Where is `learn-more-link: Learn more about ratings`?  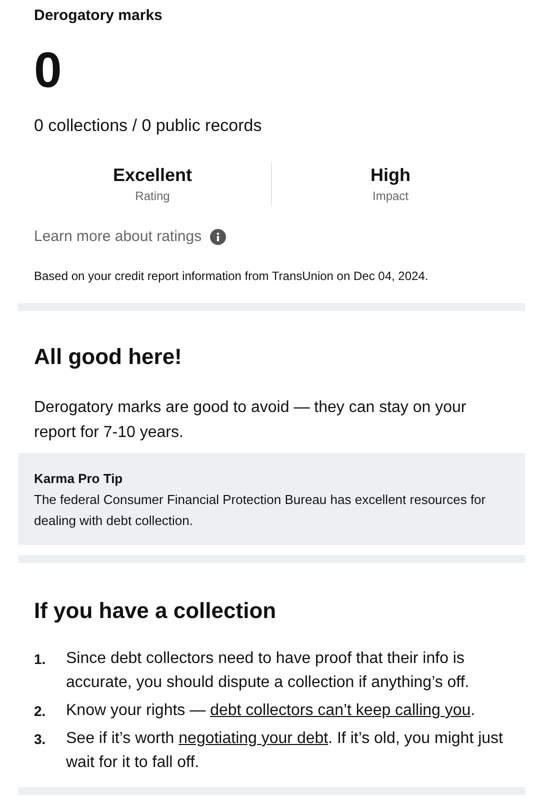
learn-more-link: Learn more about ratings is located at coordinates (118, 237).